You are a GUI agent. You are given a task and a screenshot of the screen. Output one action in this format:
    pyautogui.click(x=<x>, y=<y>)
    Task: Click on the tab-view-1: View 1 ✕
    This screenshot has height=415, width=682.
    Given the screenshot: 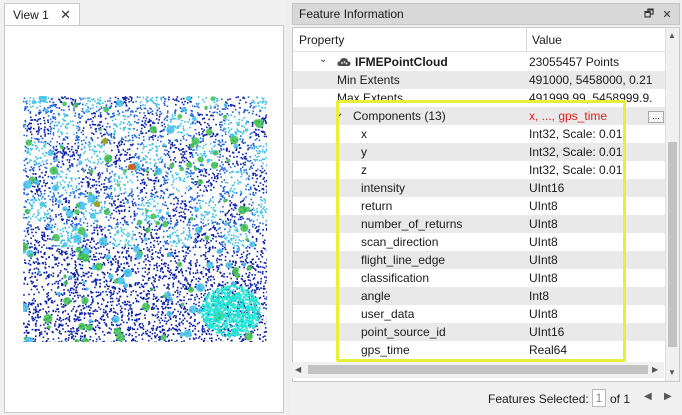 What is the action you would take?
    pyautogui.click(x=42, y=14)
    